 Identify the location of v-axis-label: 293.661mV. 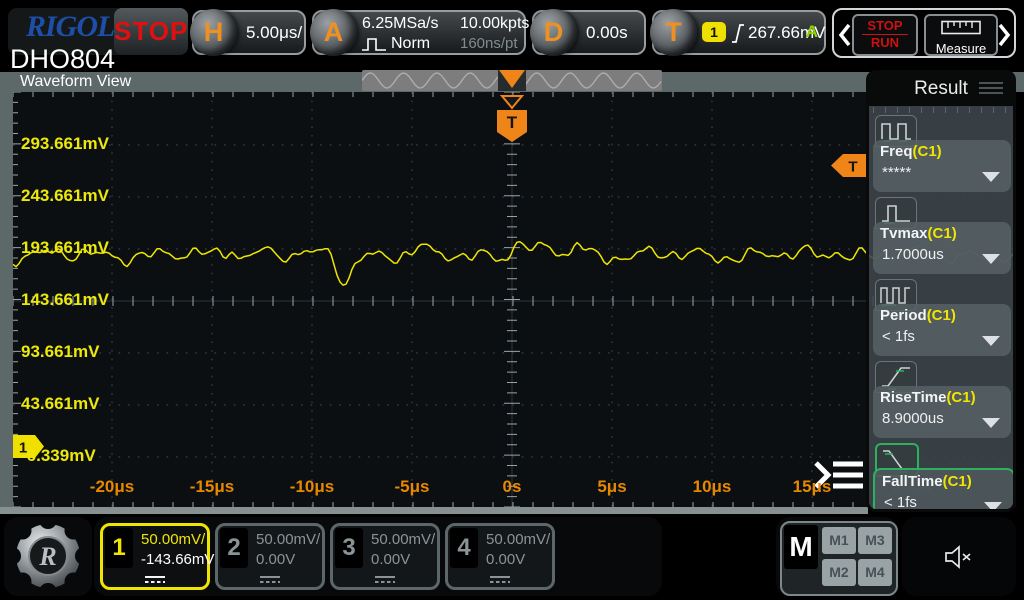
(65, 143).